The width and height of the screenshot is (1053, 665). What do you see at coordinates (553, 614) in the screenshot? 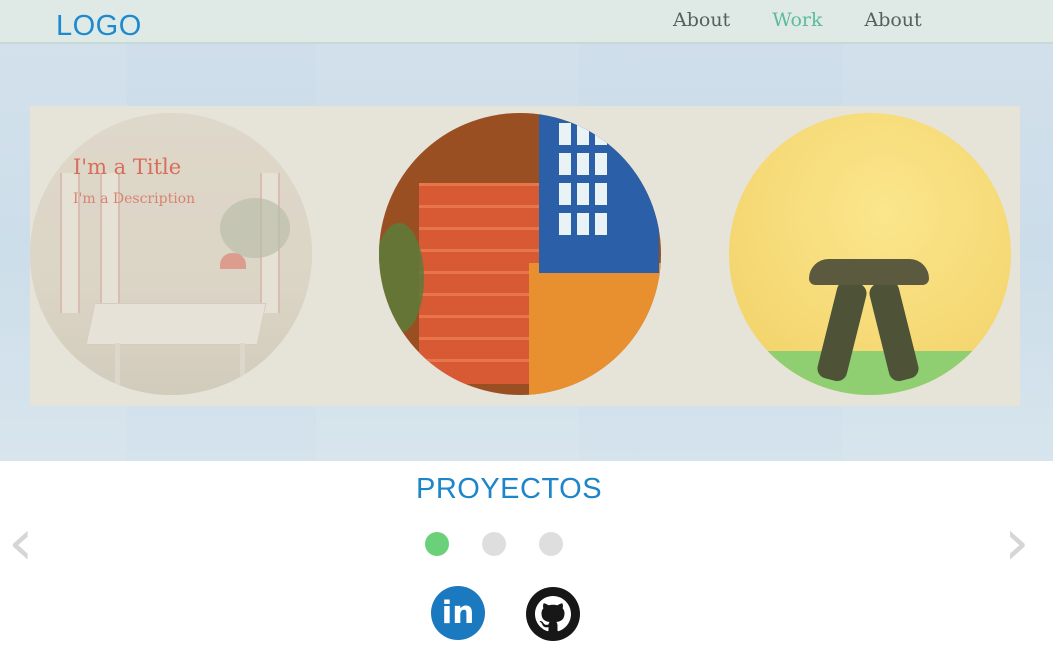
I see `github-icon` at bounding box center [553, 614].